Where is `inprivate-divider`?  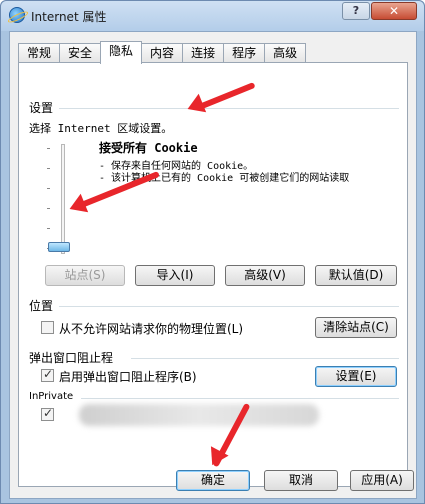 inprivate-divider is located at coordinates (240, 398).